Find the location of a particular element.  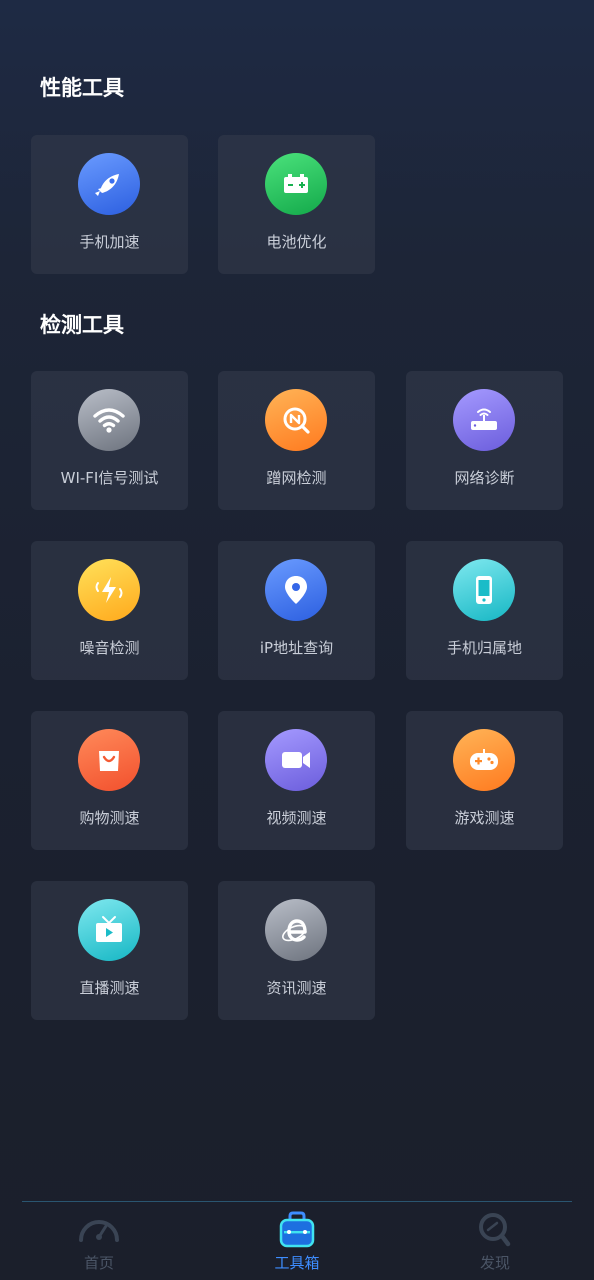

tool-label: 手机归属地 is located at coordinates (484, 648).